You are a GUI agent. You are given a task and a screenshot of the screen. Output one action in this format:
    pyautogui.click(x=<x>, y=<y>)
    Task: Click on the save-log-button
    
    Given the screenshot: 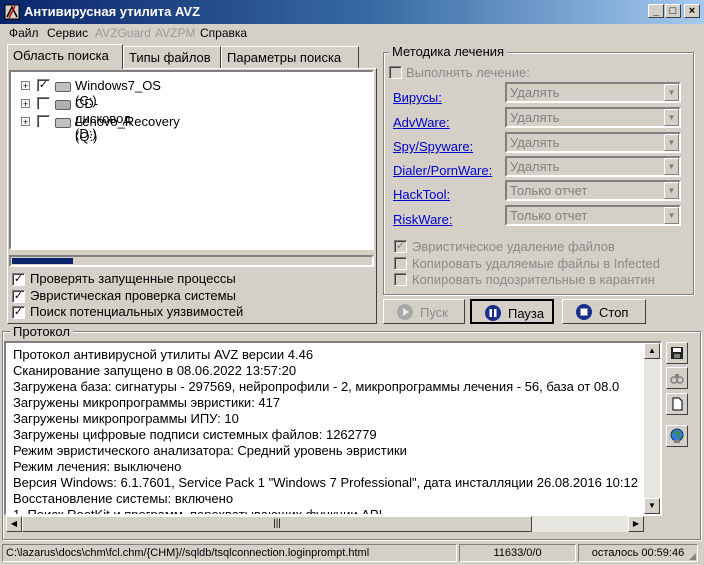 What is the action you would take?
    pyautogui.click(x=677, y=353)
    